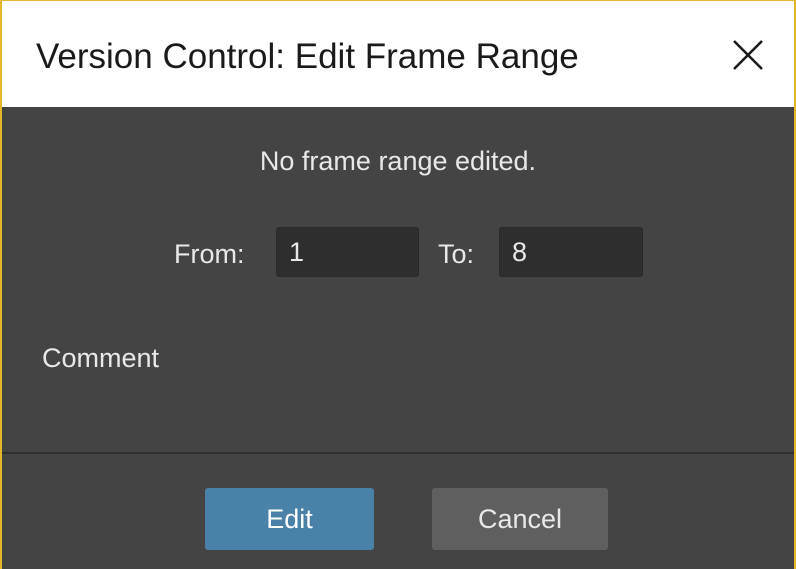 This screenshot has height=569, width=796. I want to click on comment-label: Comment, so click(101, 358).